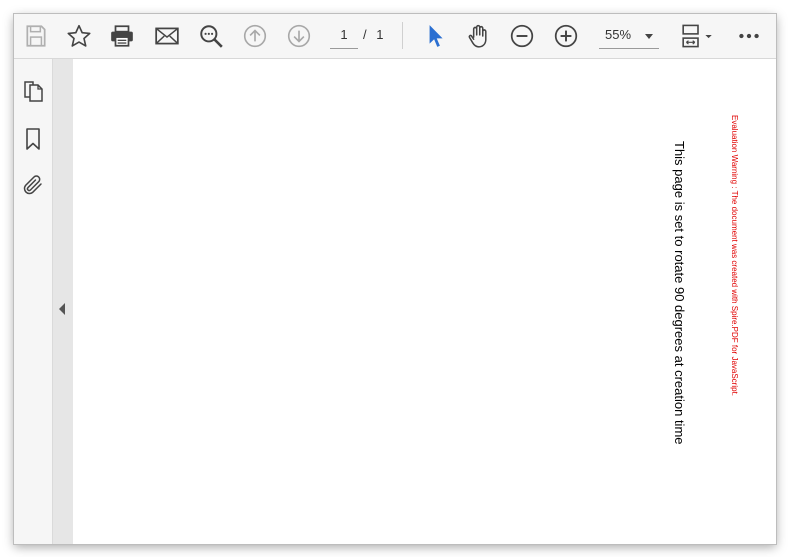 Image resolution: width=791 pixels, height=557 pixels. What do you see at coordinates (299, 36) in the screenshot?
I see `next-page-icon` at bounding box center [299, 36].